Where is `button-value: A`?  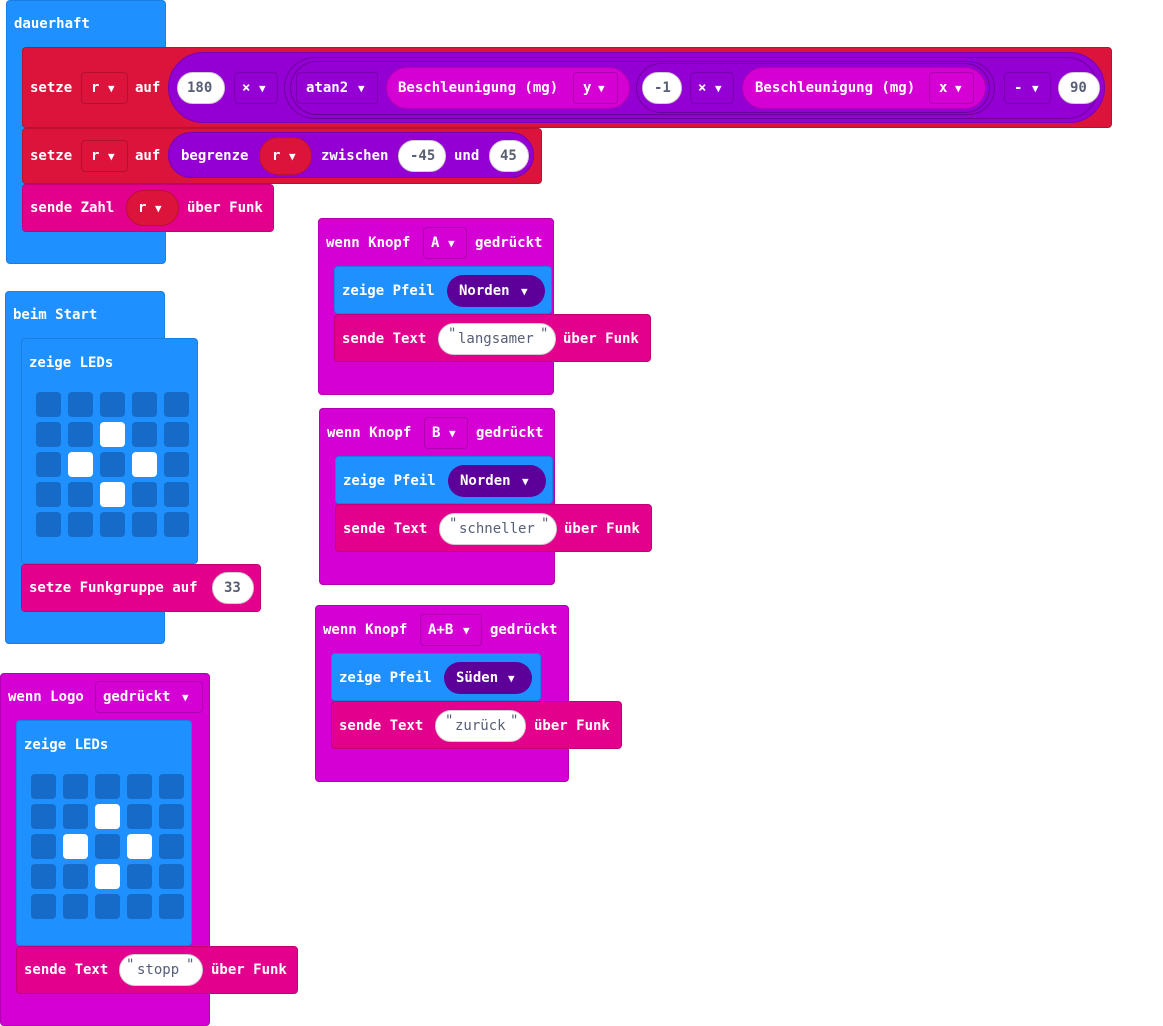 button-value: A is located at coordinates (435, 243).